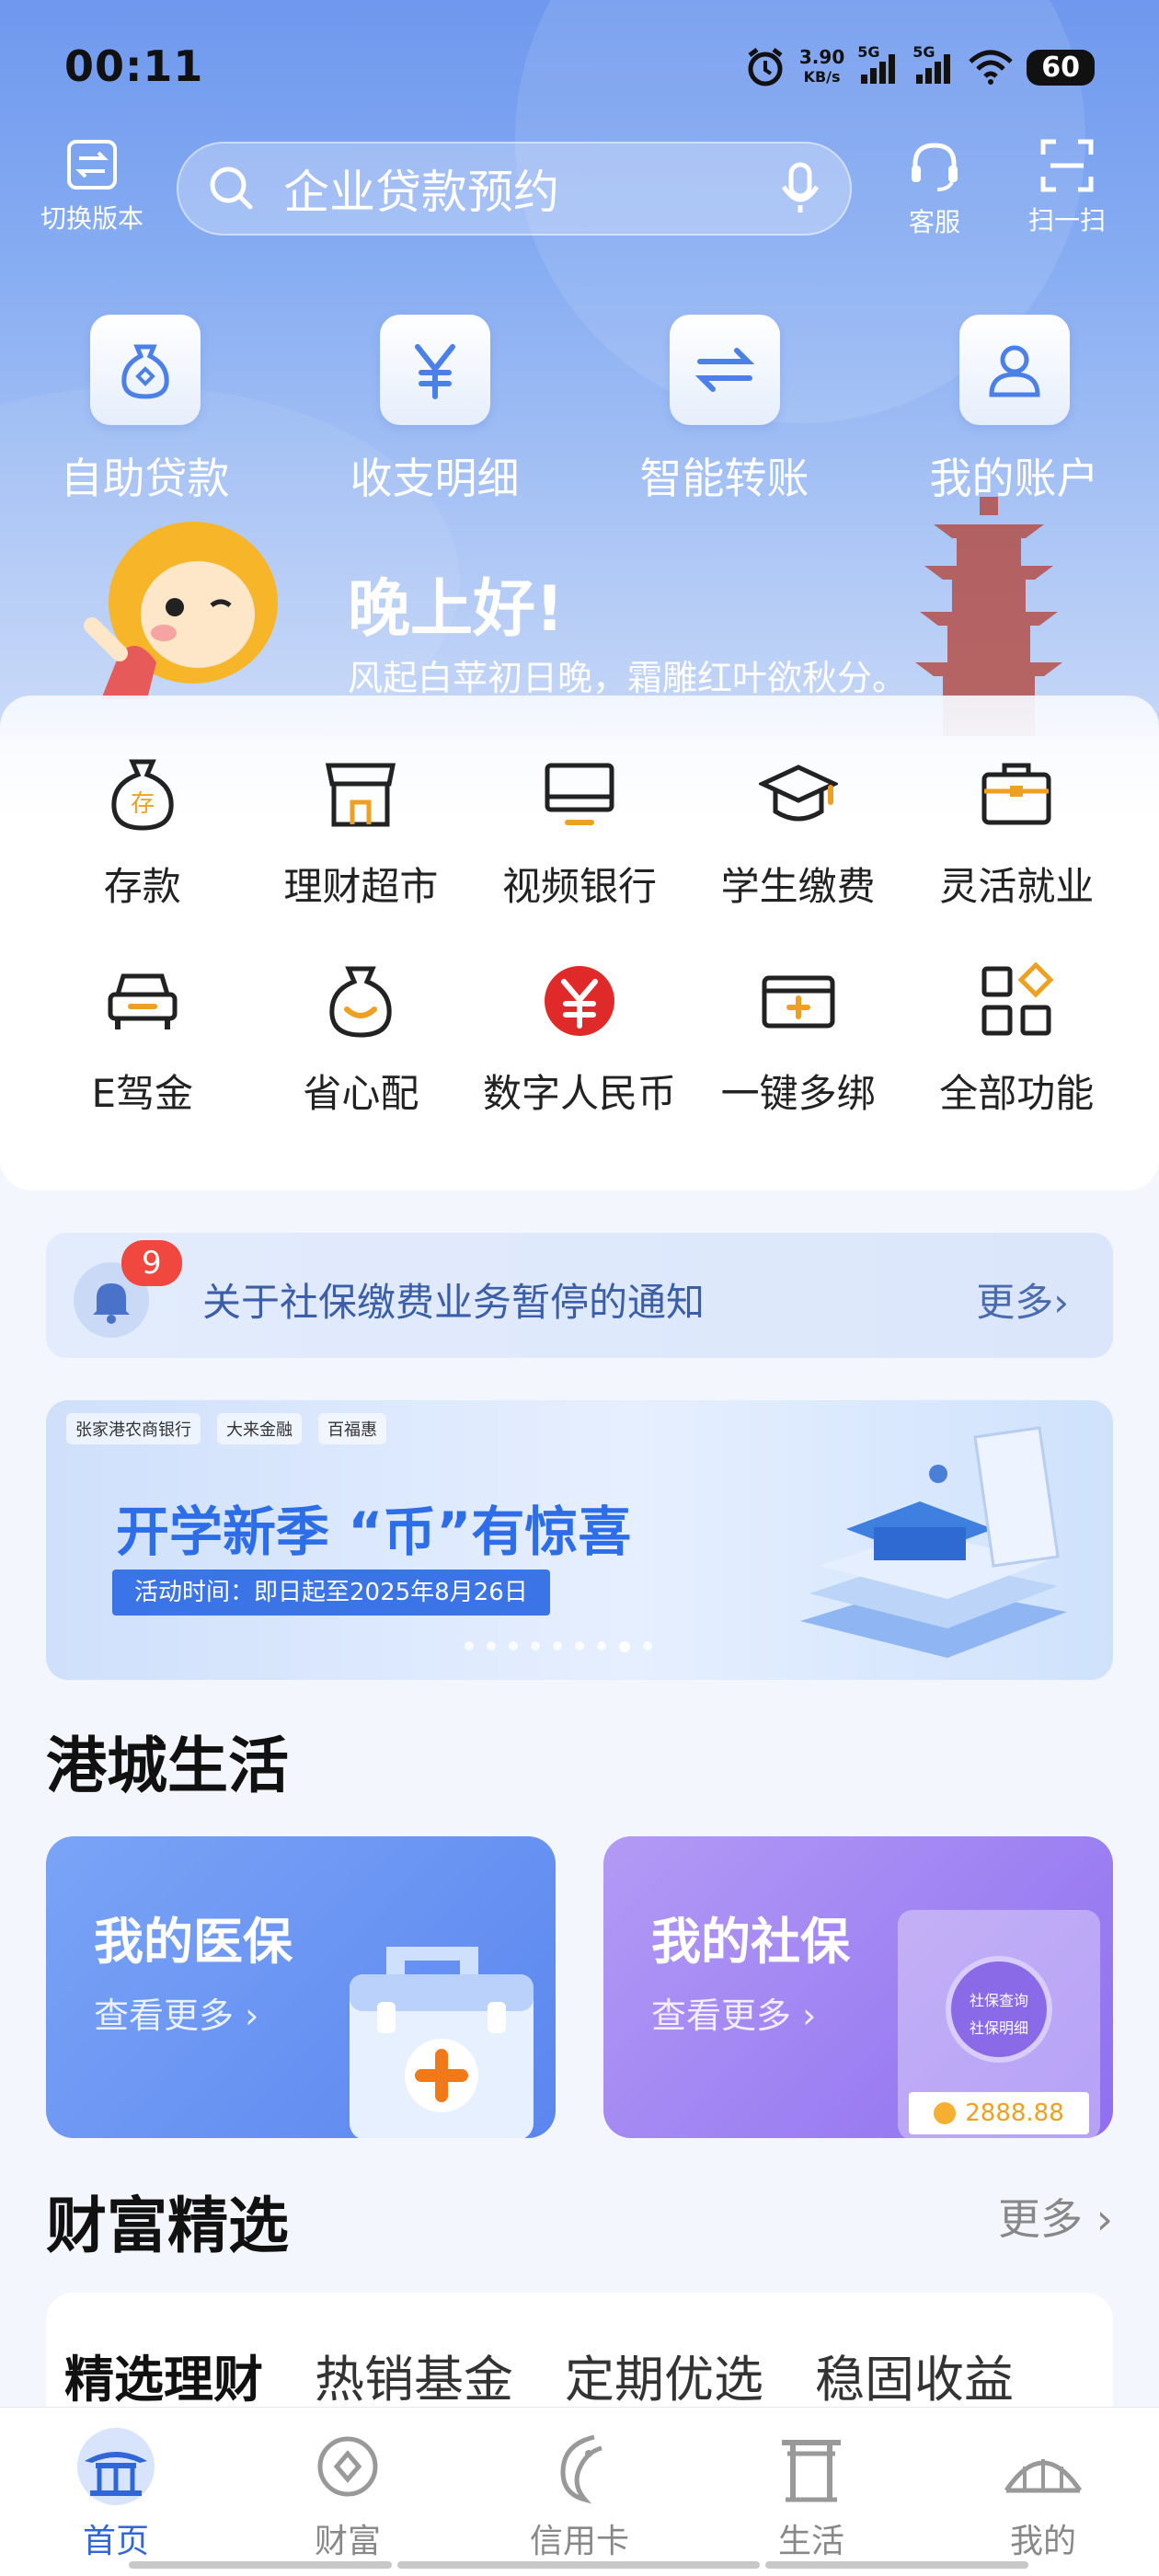  What do you see at coordinates (361, 1093) in the screenshot?
I see `function-label: 省心配` at bounding box center [361, 1093].